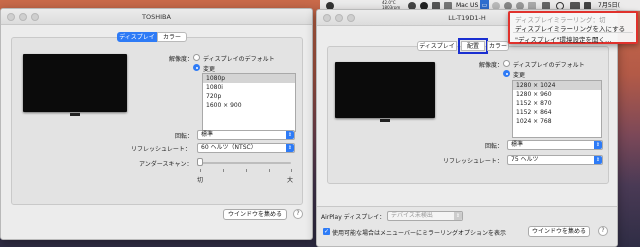  I want to click on resolution-item: 1600 × 900, so click(249, 105).